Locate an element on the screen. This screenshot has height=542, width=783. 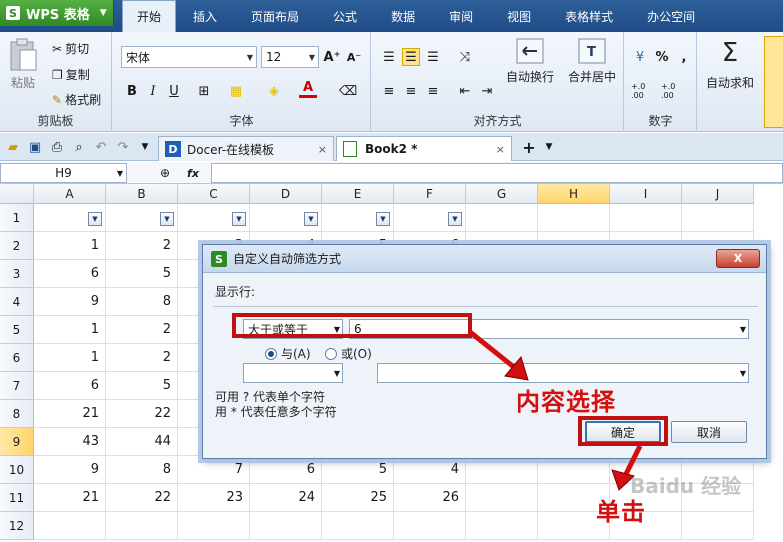
annotation-click: 单击 is located at coordinates (621, 512).